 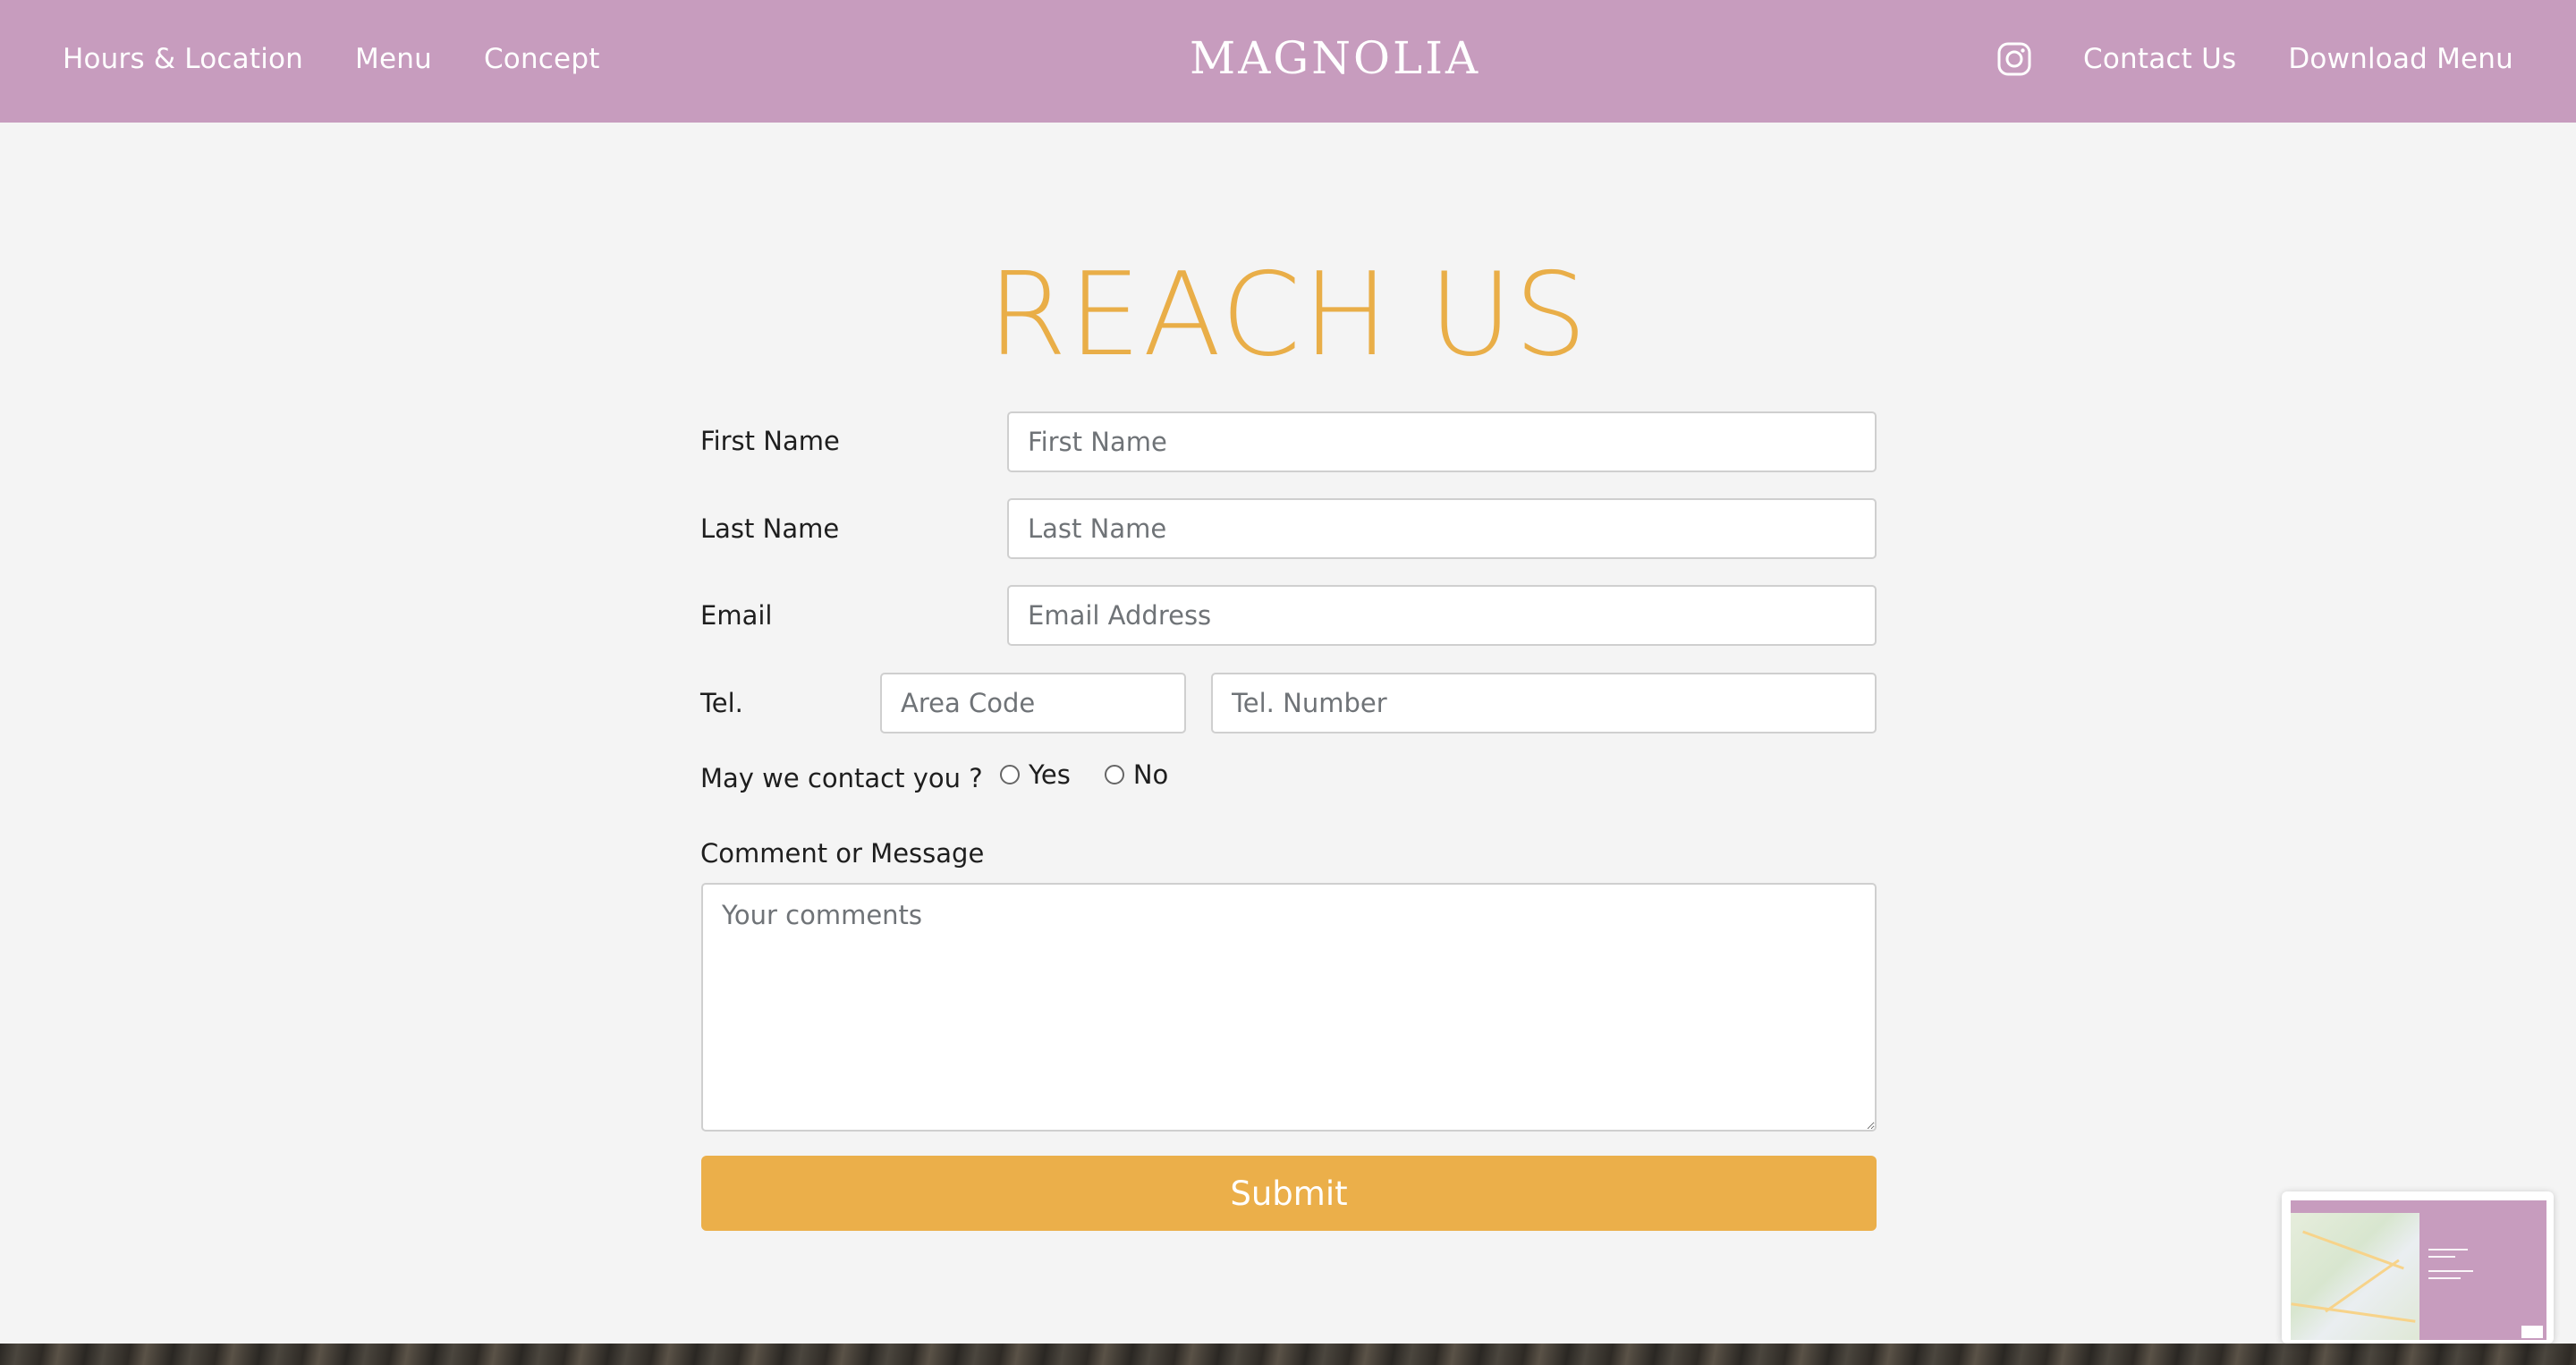 I want to click on tel-label: Tel., so click(x=721, y=703).